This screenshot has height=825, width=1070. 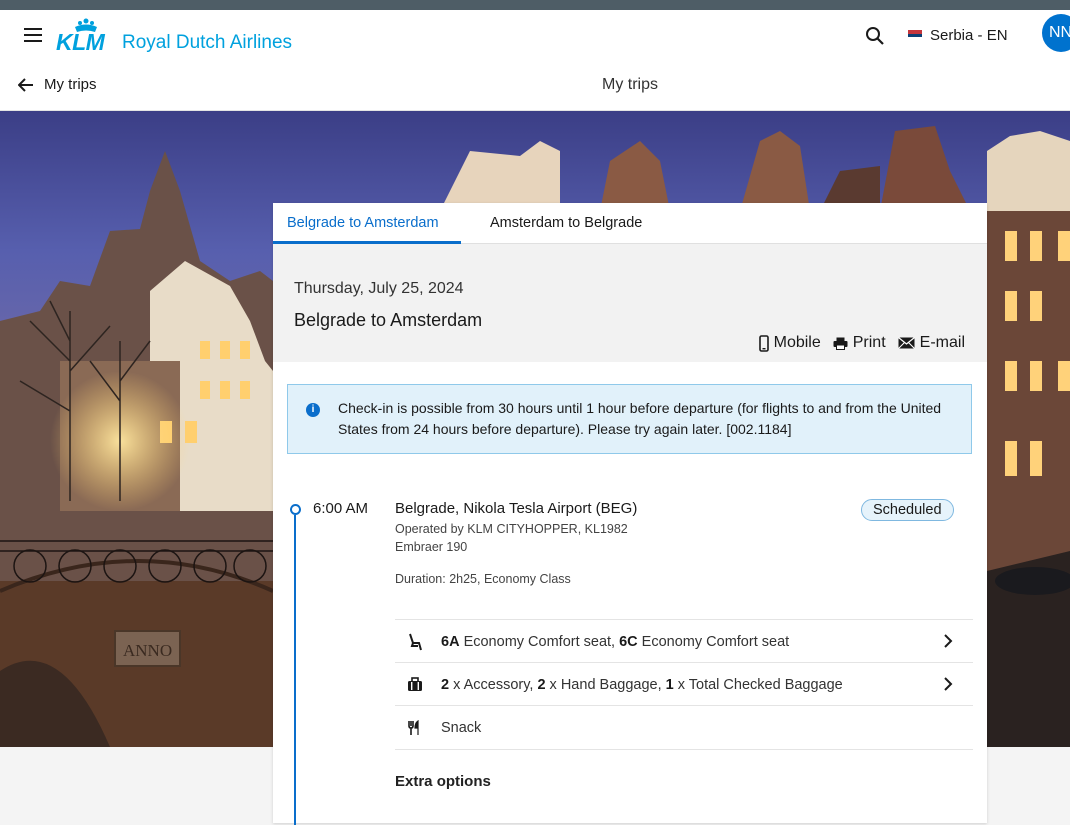 I want to click on svg-text: ANNO, so click(x=147, y=650).